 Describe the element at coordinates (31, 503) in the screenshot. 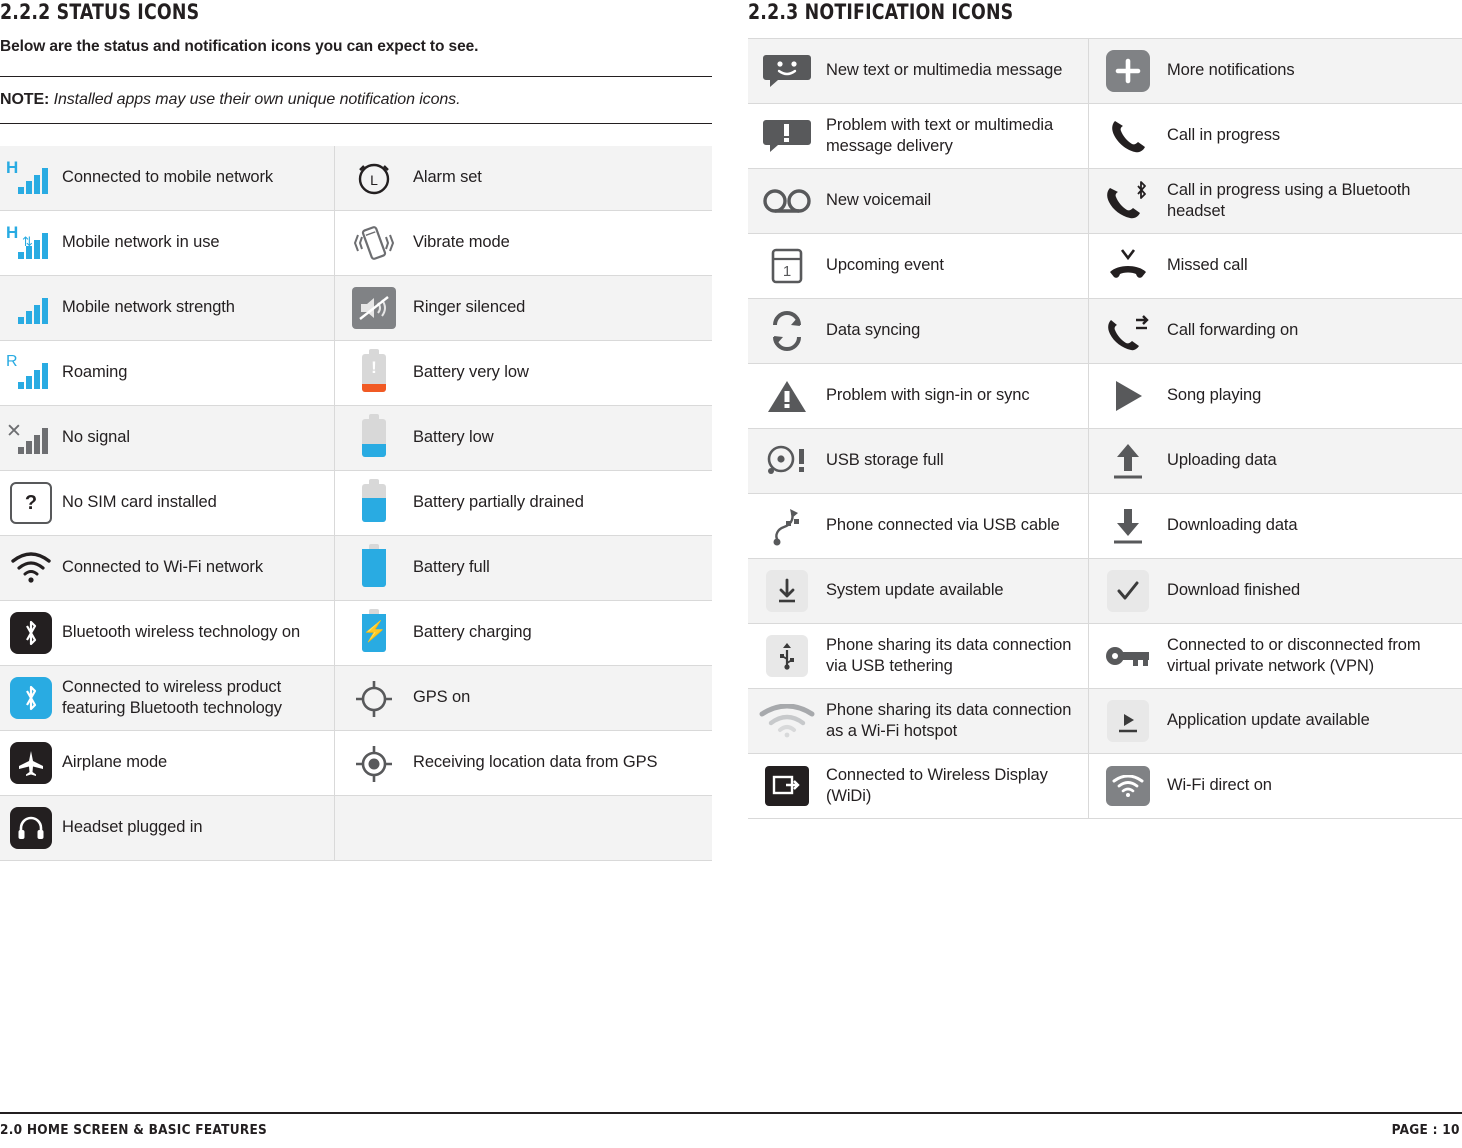

I see `no-sim-icon: ?` at that location.